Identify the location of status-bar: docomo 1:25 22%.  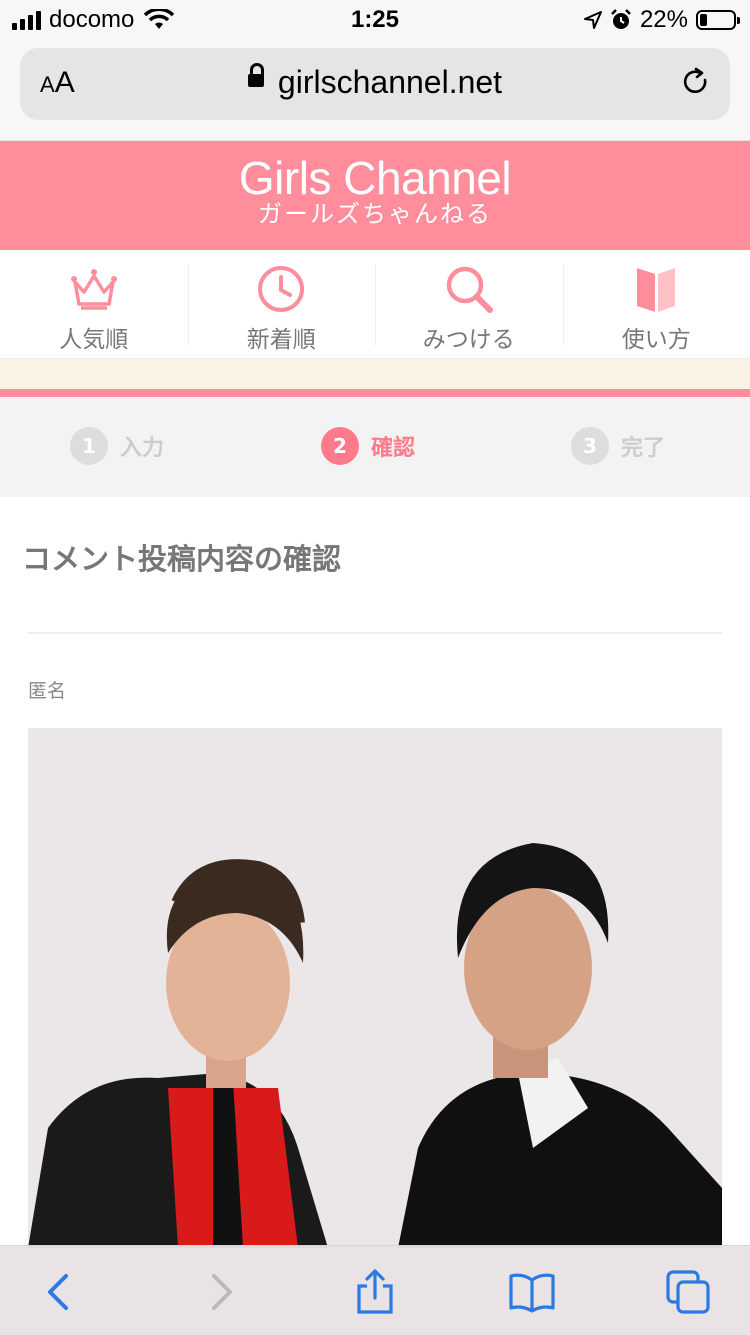
(375, 20).